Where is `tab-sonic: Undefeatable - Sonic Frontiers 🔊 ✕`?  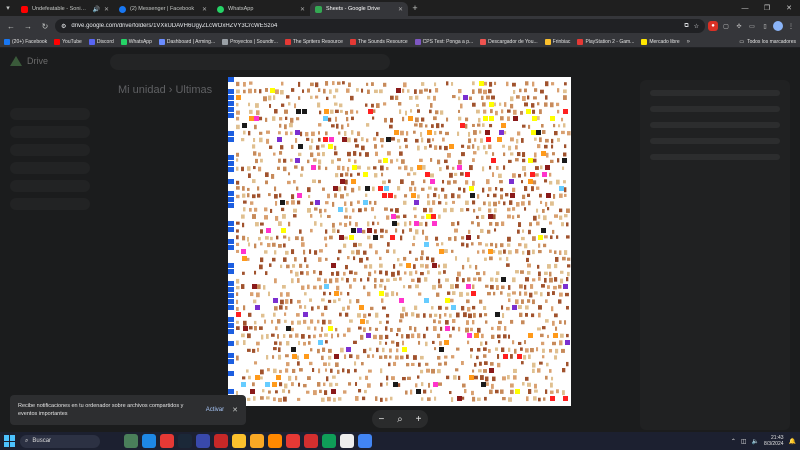
tab-sonic: Undefeatable - Sonic Frontiers 🔊 ✕ is located at coordinates (65, 9).